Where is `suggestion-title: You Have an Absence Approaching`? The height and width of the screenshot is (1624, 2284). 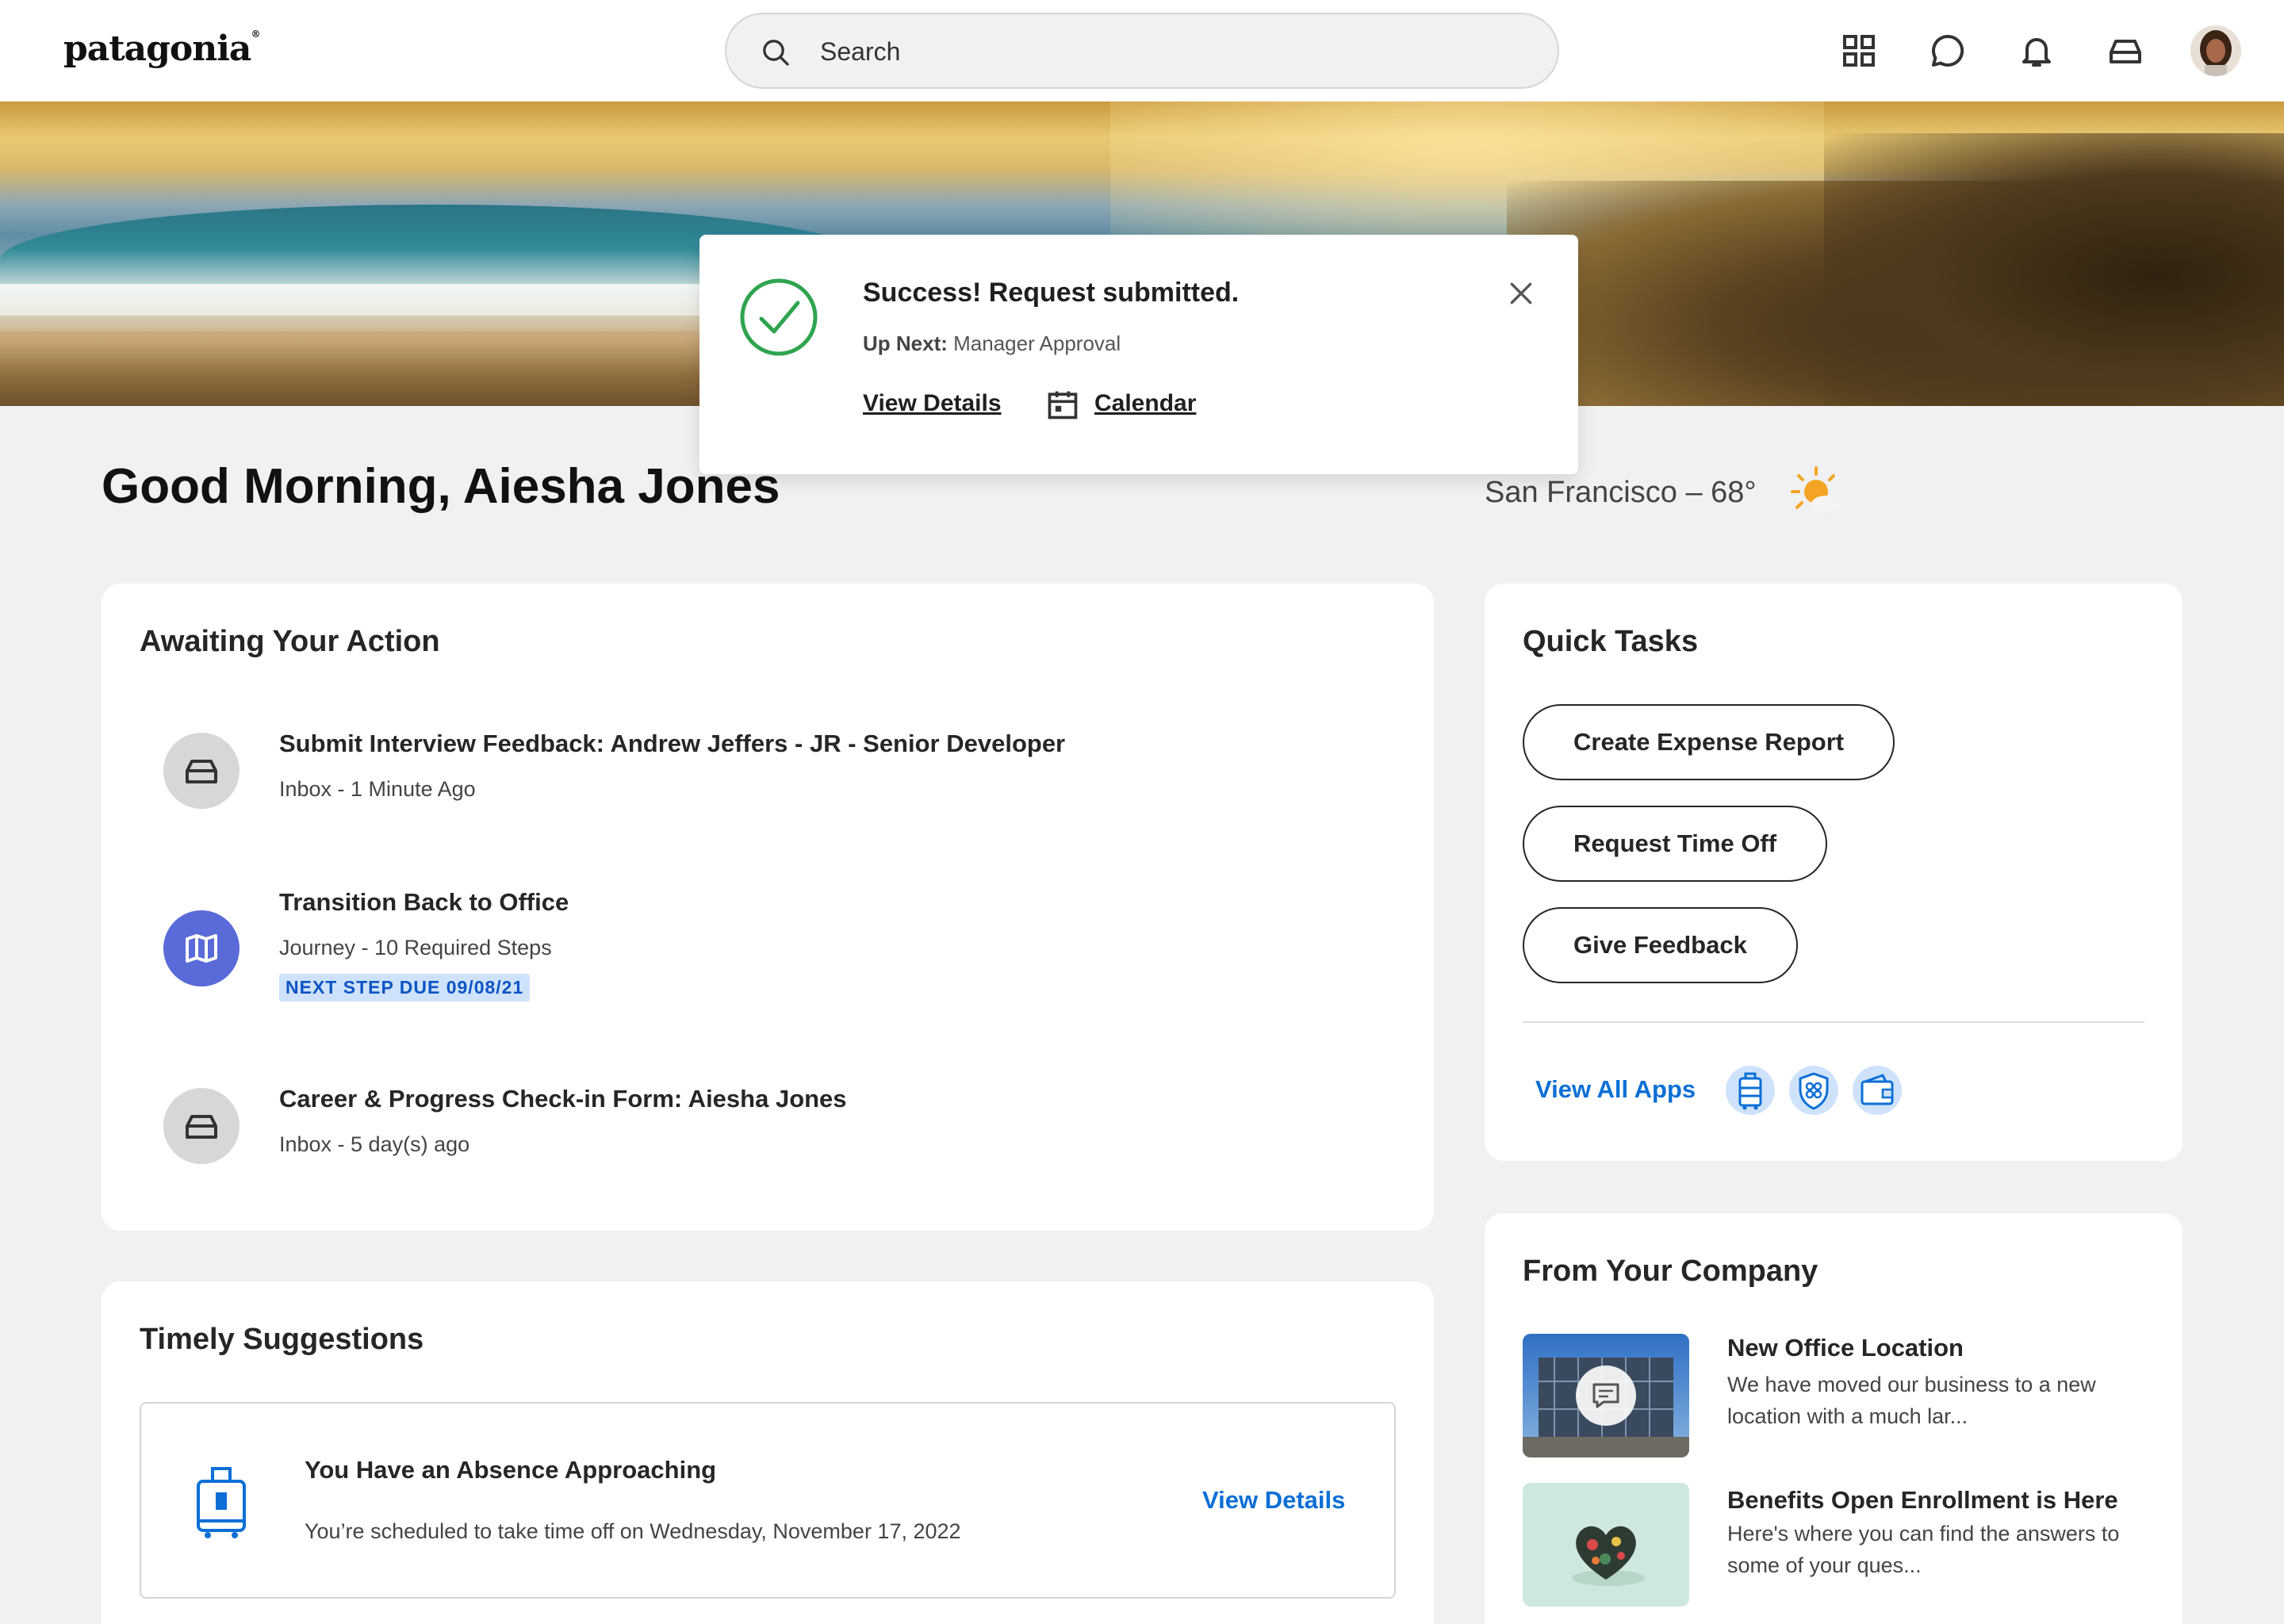 suggestion-title: You Have an Absence Approaching is located at coordinates (511, 1470).